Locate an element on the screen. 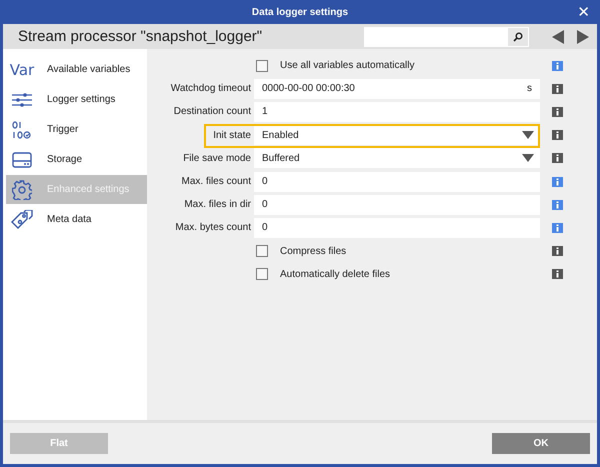  input-field: 0000-00-00 00:00:30 s is located at coordinates (397, 88).